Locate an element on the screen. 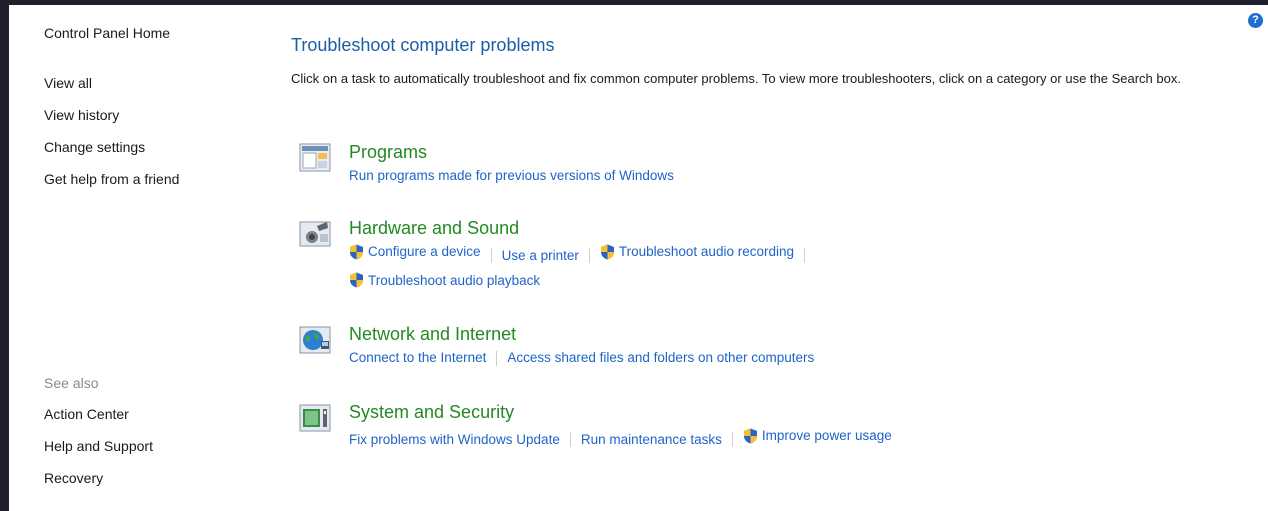 The image size is (1268, 511). category-title-system-security: System and Security is located at coordinates (789, 412).